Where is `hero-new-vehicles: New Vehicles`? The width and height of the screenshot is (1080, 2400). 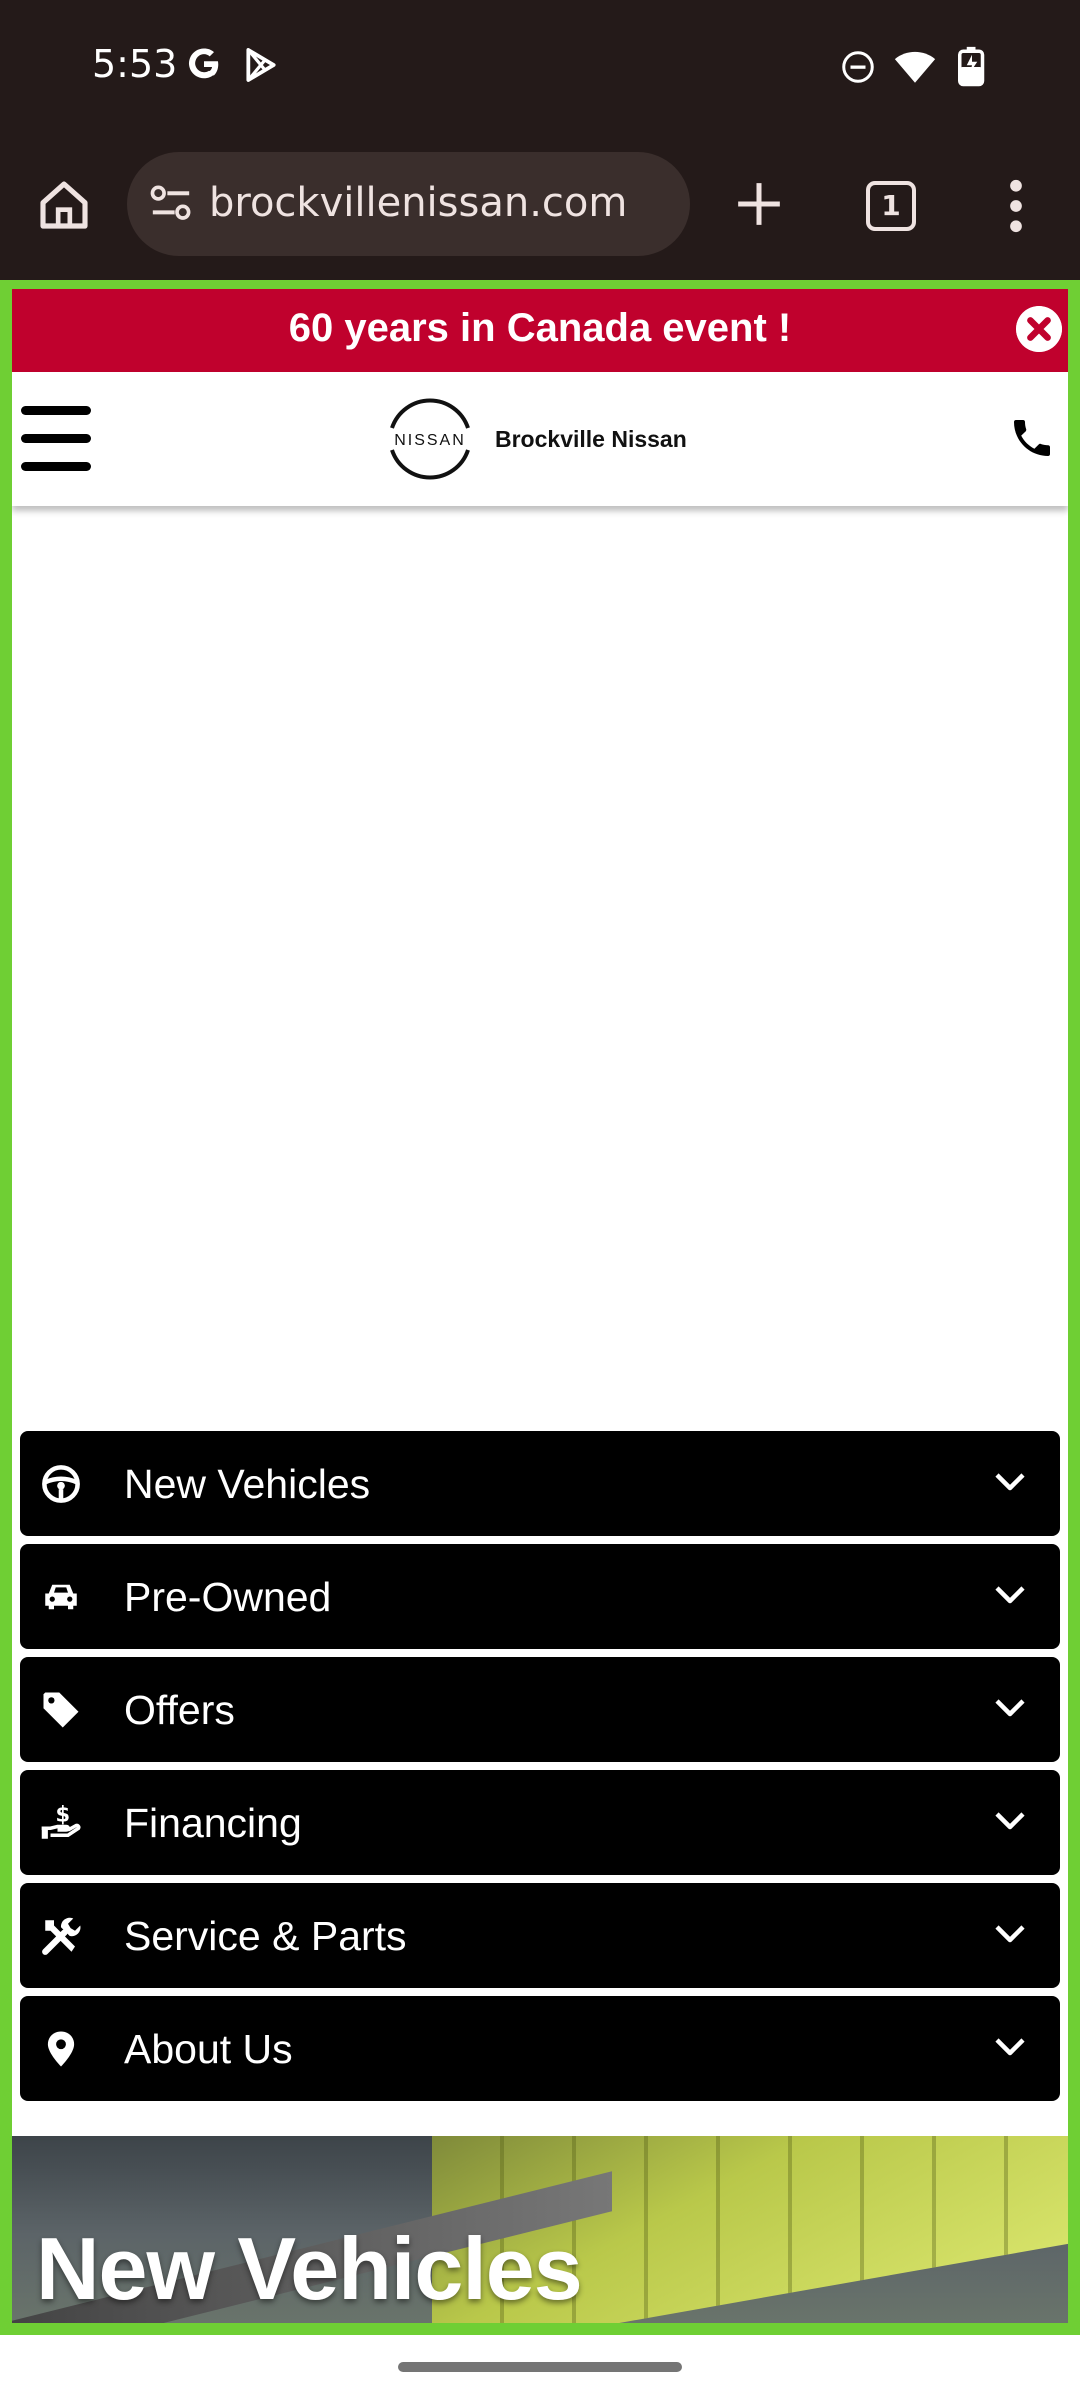 hero-new-vehicles: New Vehicles is located at coordinates (540, 2229).